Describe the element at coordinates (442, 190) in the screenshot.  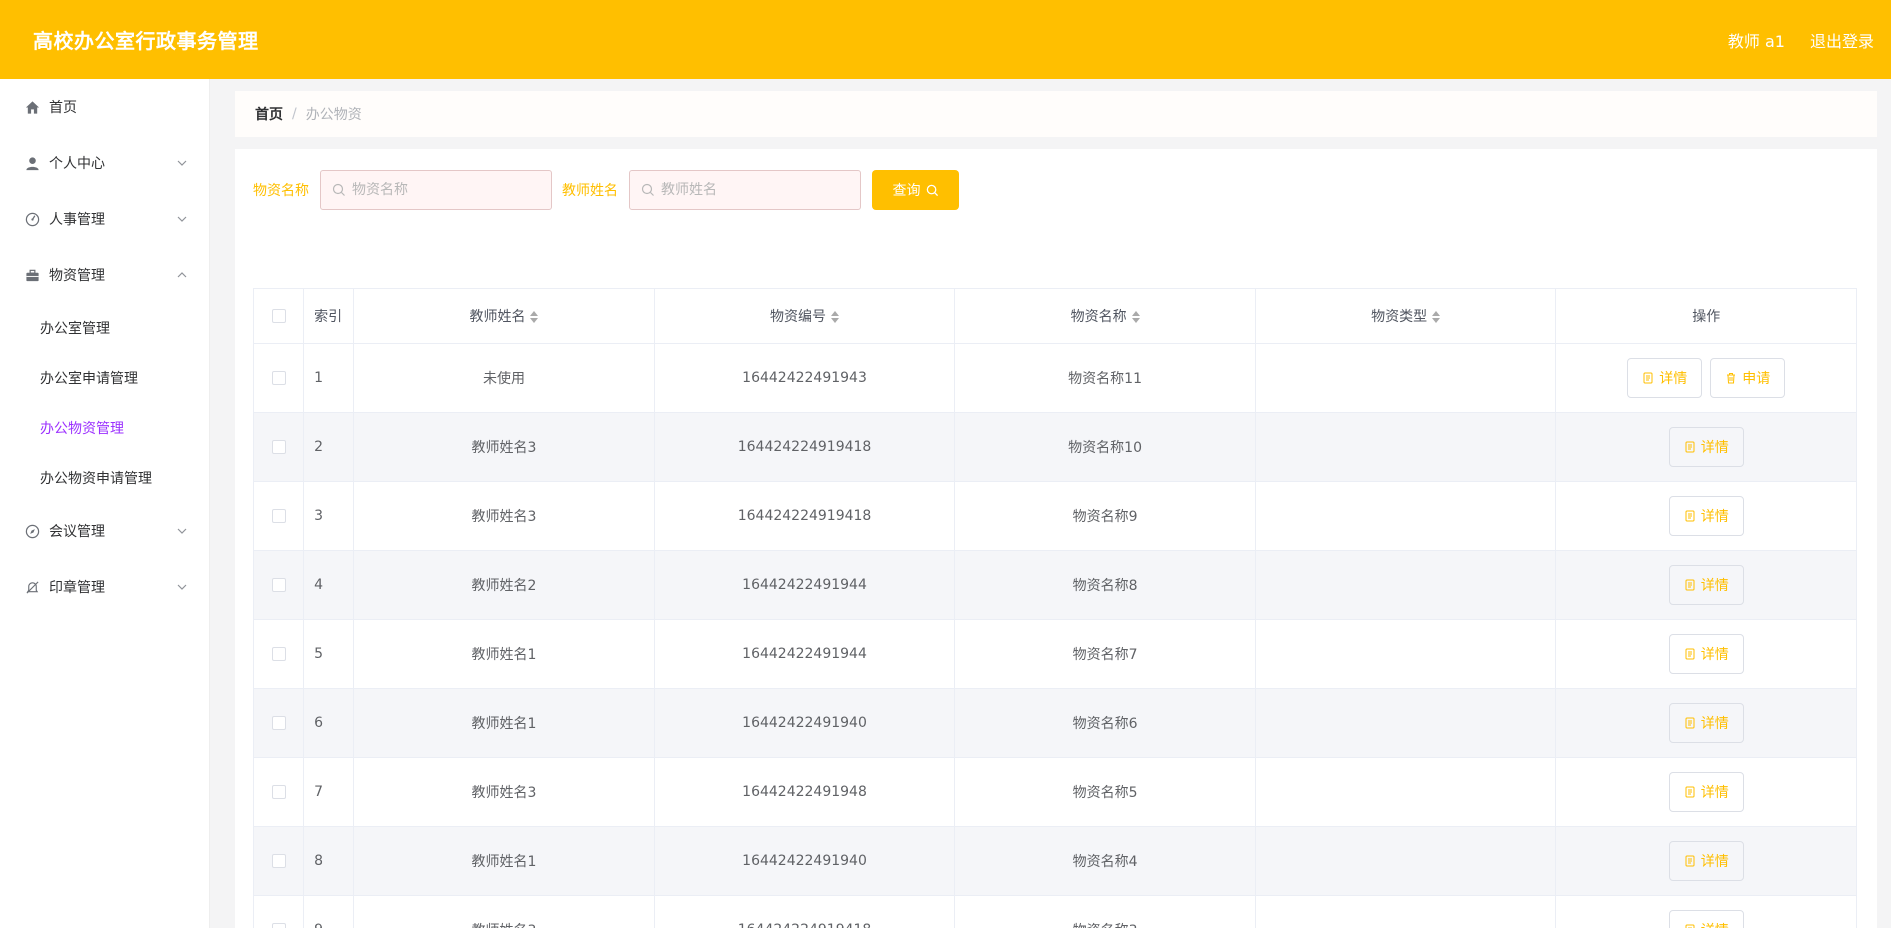
I see `material-name-input` at that location.